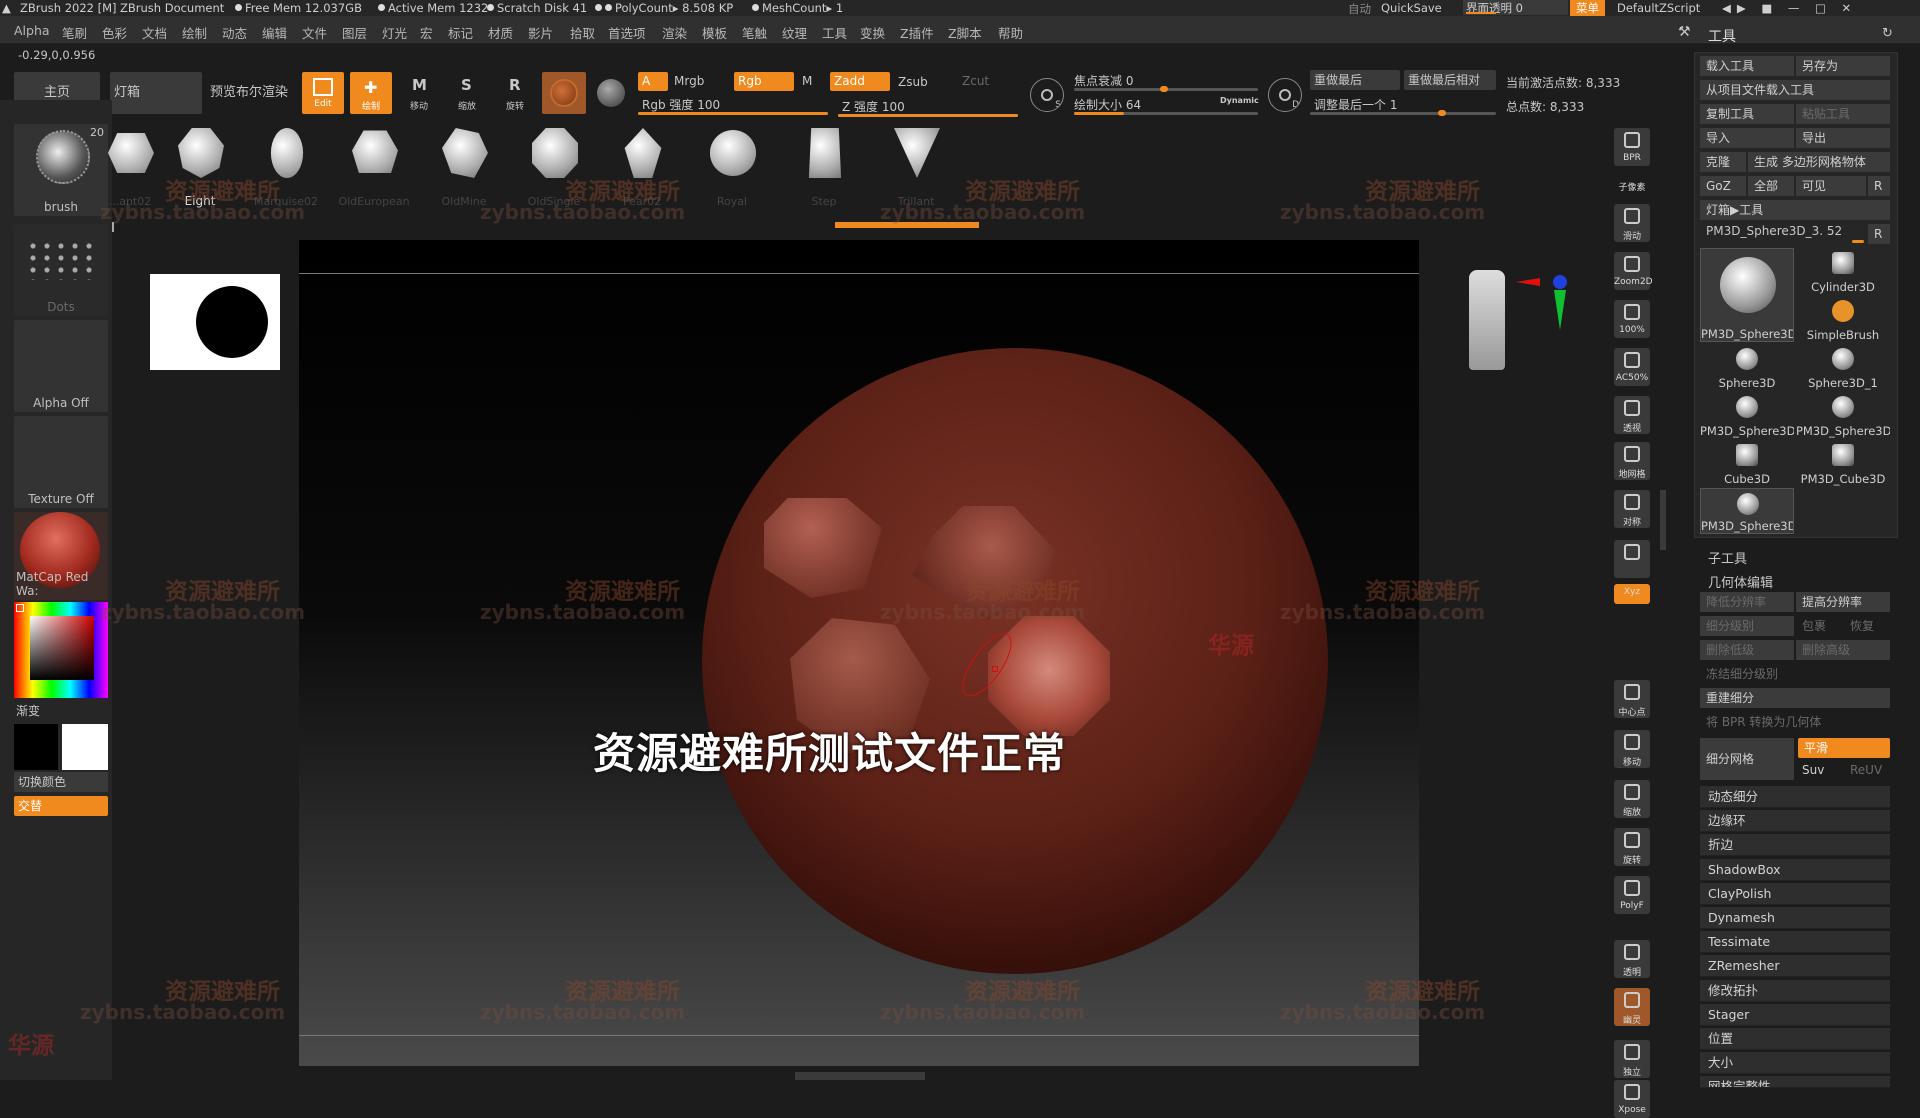  Describe the element at coordinates (1103, 80) in the screenshot. I see `focal-shift-slider: 焦点衰减 0` at that location.